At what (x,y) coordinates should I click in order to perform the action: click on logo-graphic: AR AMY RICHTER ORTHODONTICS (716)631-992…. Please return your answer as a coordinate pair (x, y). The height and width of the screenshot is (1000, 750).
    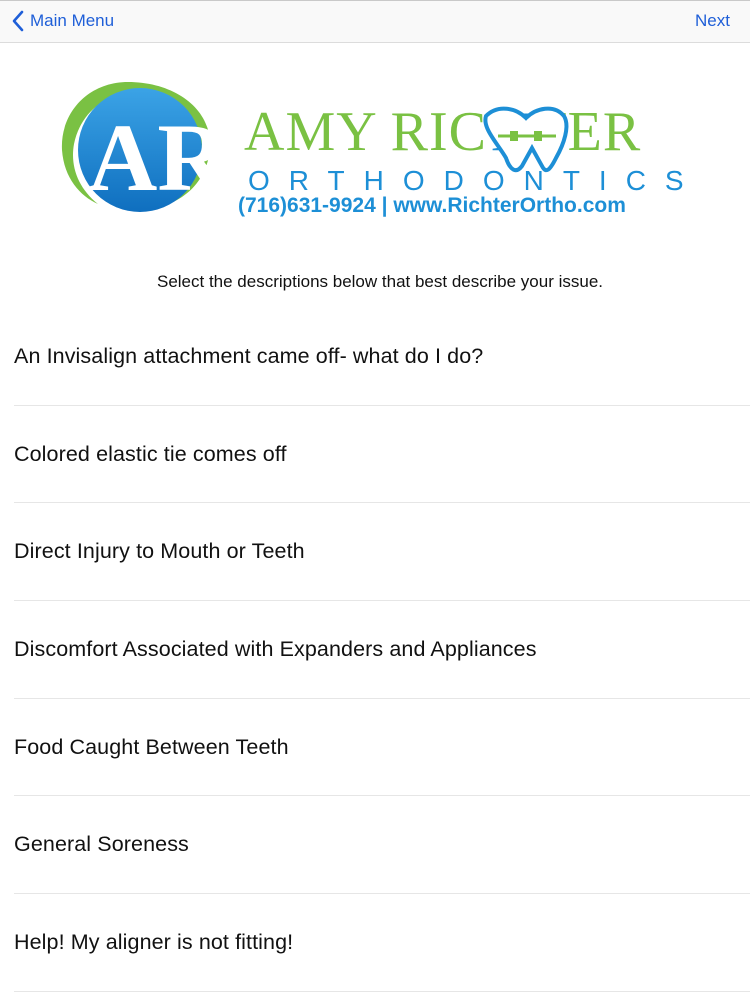
    Looking at the image, I should click on (379, 149).